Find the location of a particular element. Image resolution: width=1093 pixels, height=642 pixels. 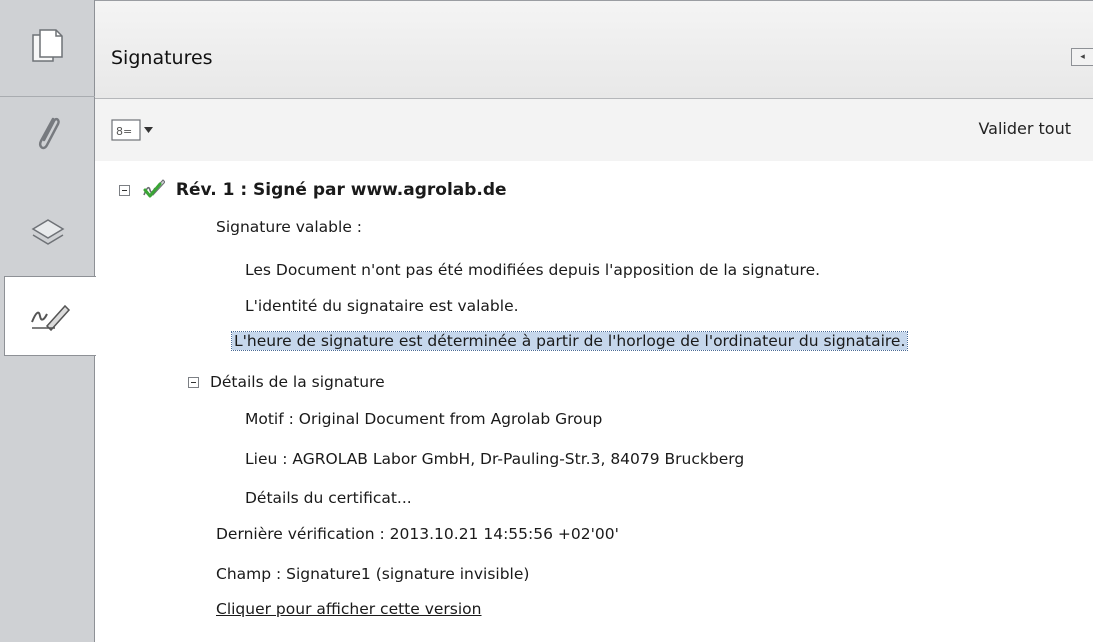

options-menu-button: 8= is located at coordinates (132, 130).